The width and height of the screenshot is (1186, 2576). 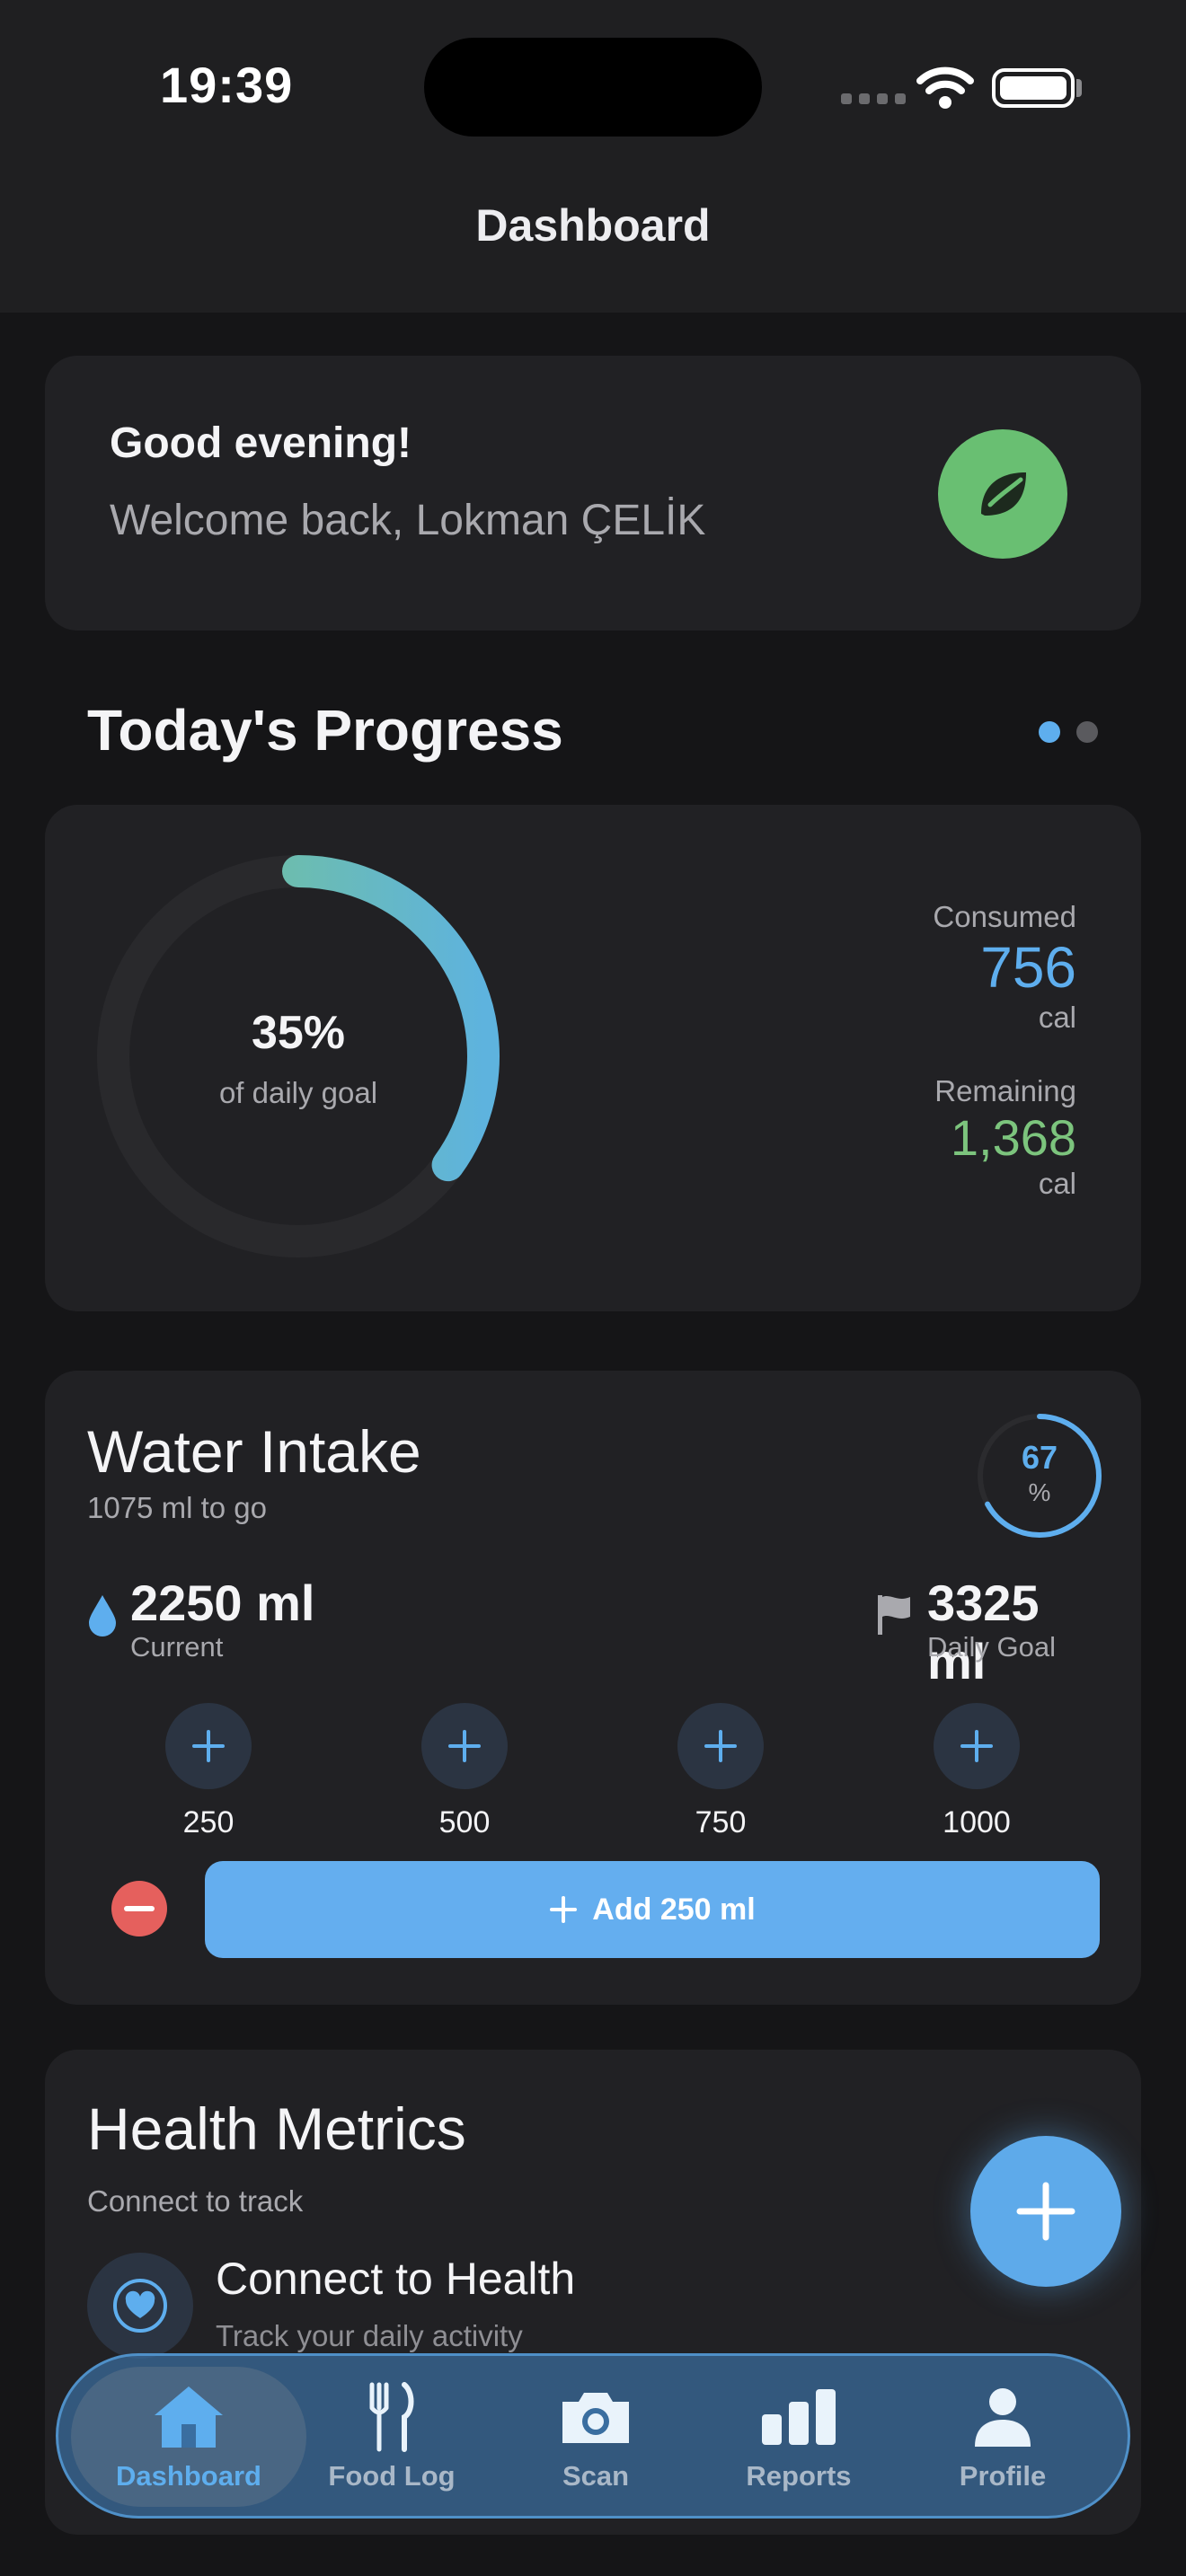 I want to click on dynamic-island, so click(x=593, y=87).